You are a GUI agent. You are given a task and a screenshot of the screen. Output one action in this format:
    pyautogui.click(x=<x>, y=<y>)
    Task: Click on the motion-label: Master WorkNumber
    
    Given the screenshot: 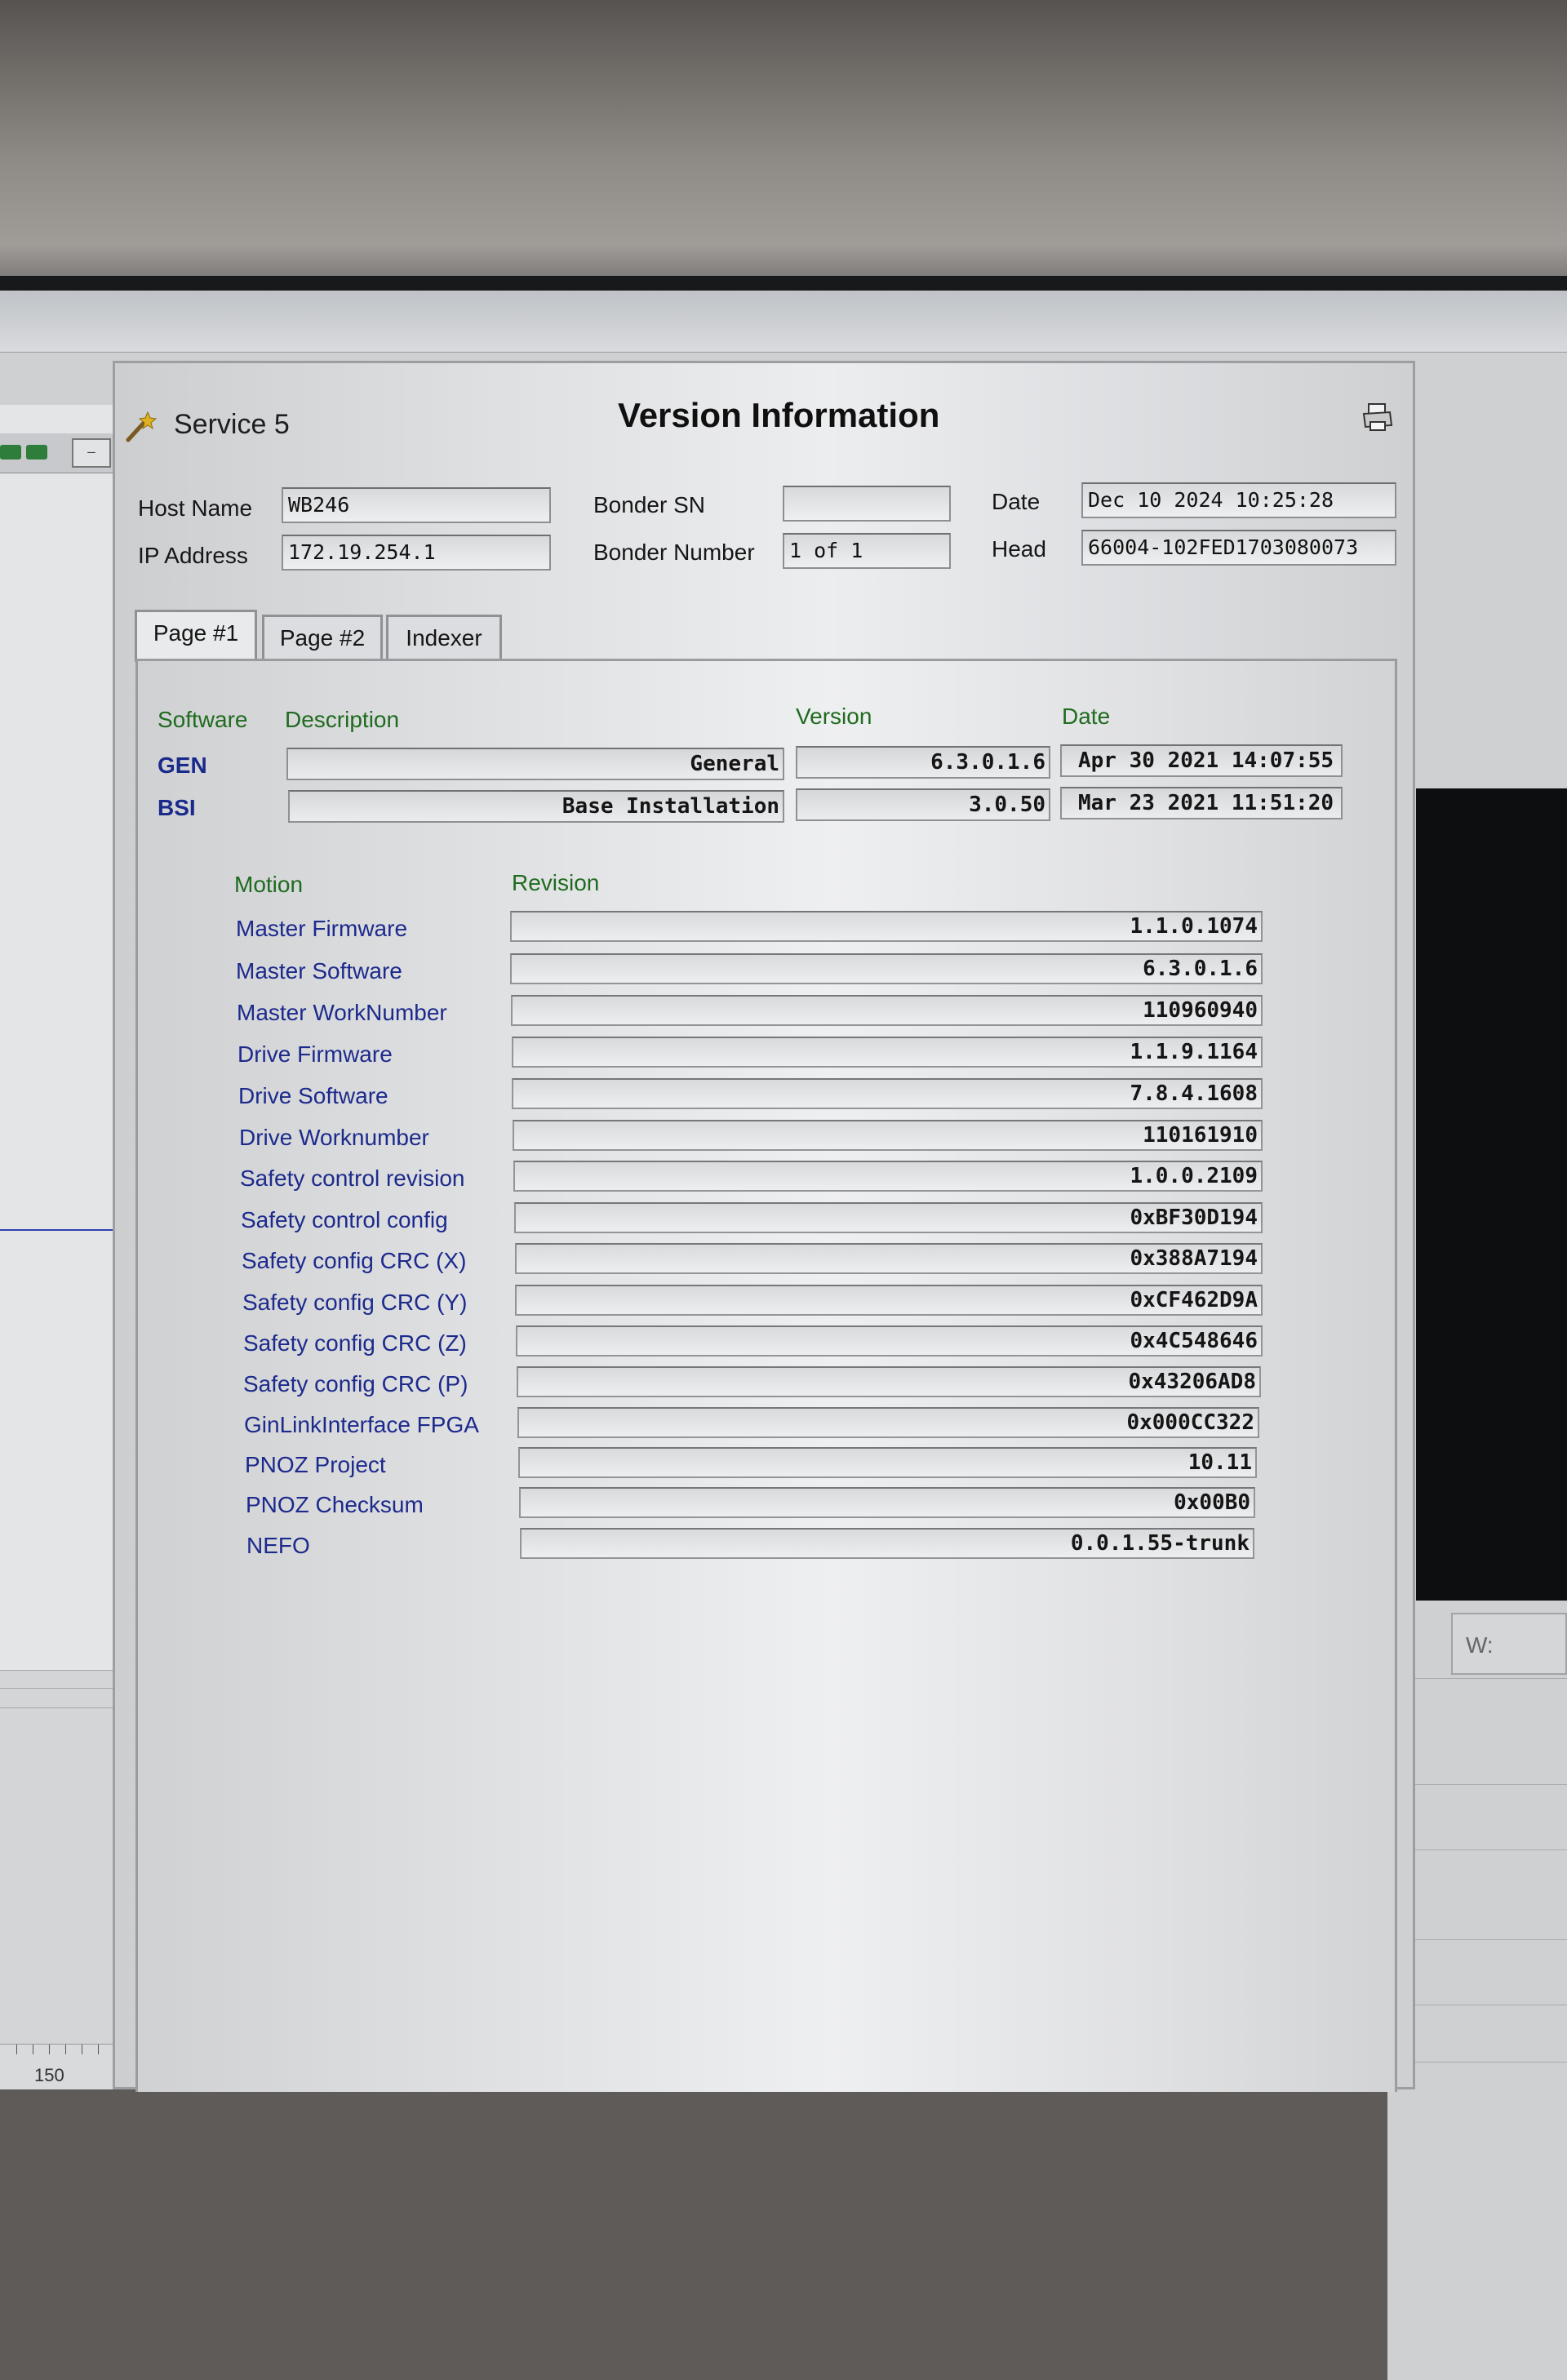 What is the action you would take?
    pyautogui.click(x=342, y=1013)
    